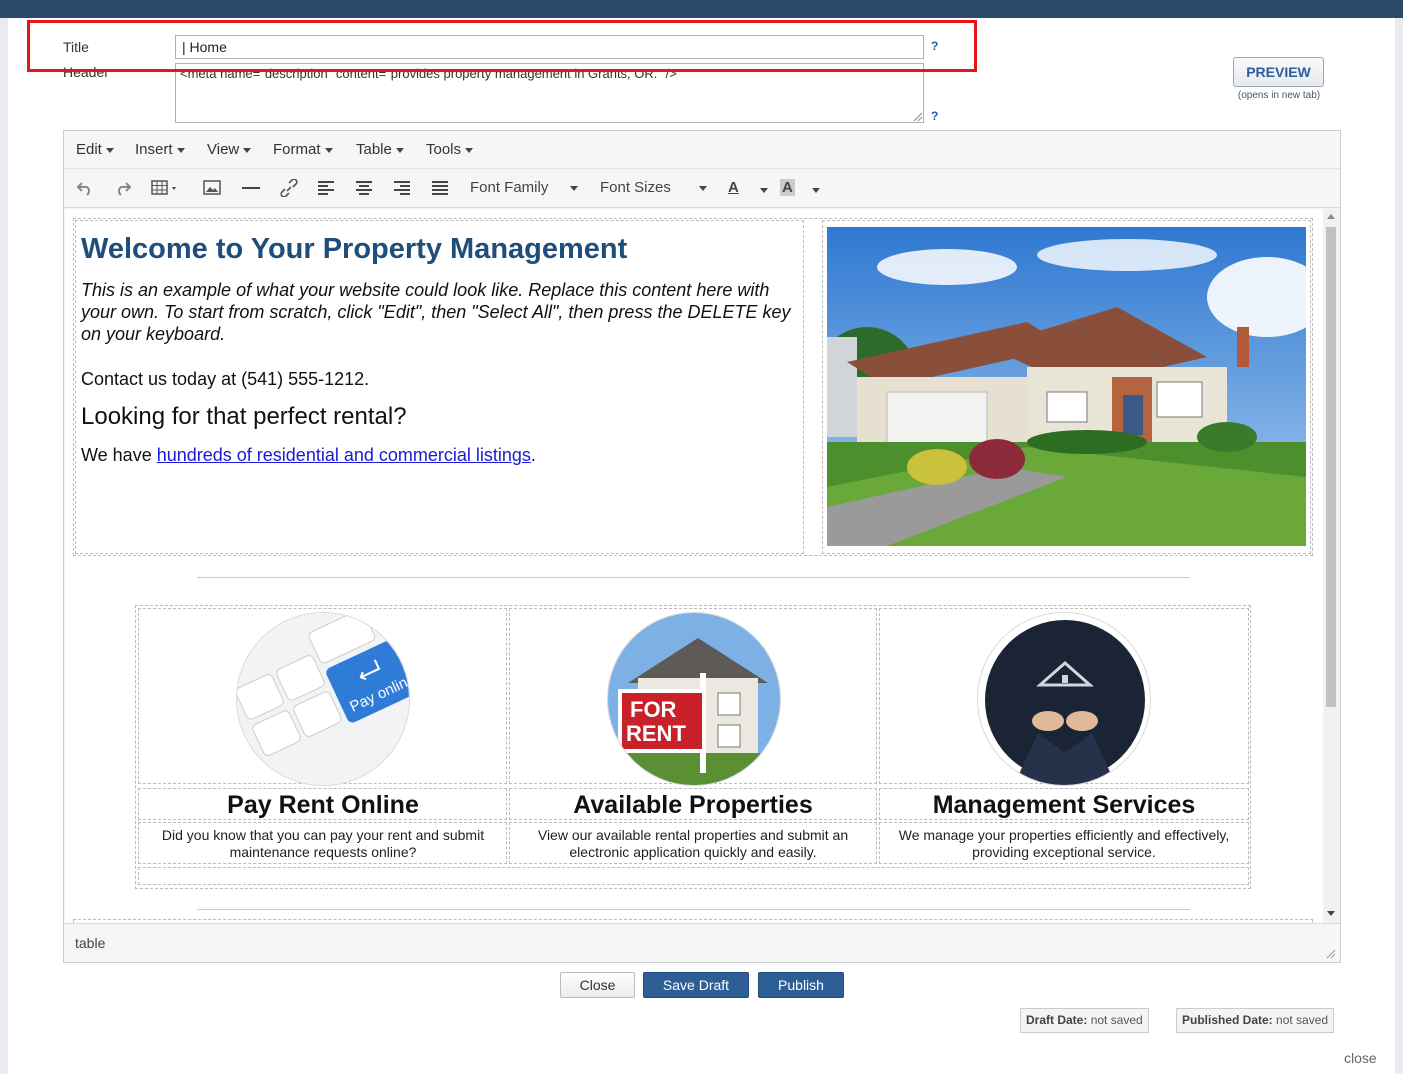 This screenshot has height=1074, width=1403. What do you see at coordinates (289, 188) in the screenshot?
I see `link-icon` at bounding box center [289, 188].